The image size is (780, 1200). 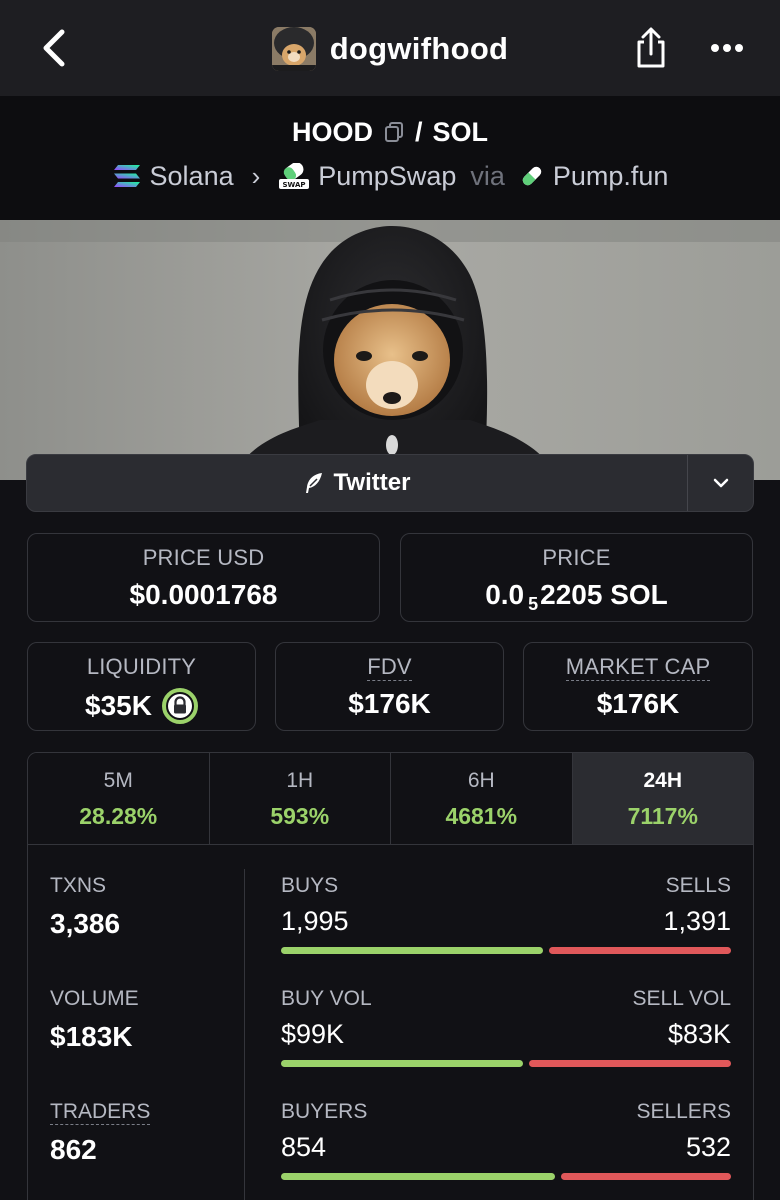 I want to click on liquidity-label: LIQUIDITY, so click(x=141, y=666).